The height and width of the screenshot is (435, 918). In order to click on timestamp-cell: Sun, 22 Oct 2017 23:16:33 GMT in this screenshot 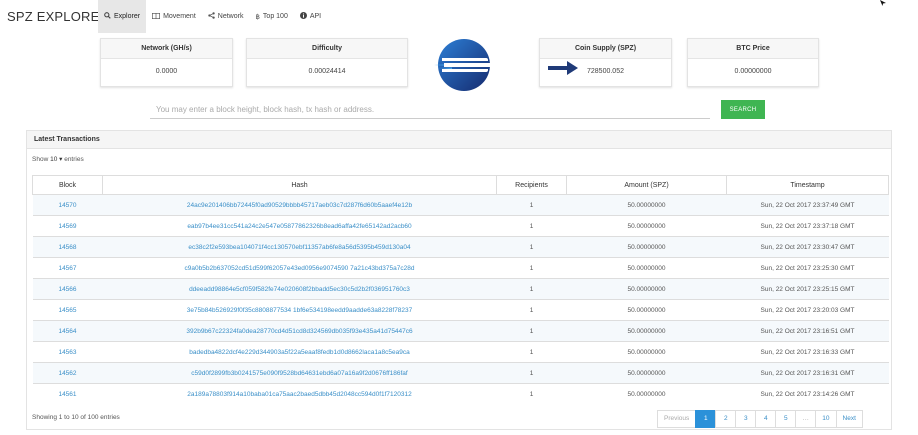, I will do `click(807, 352)`.